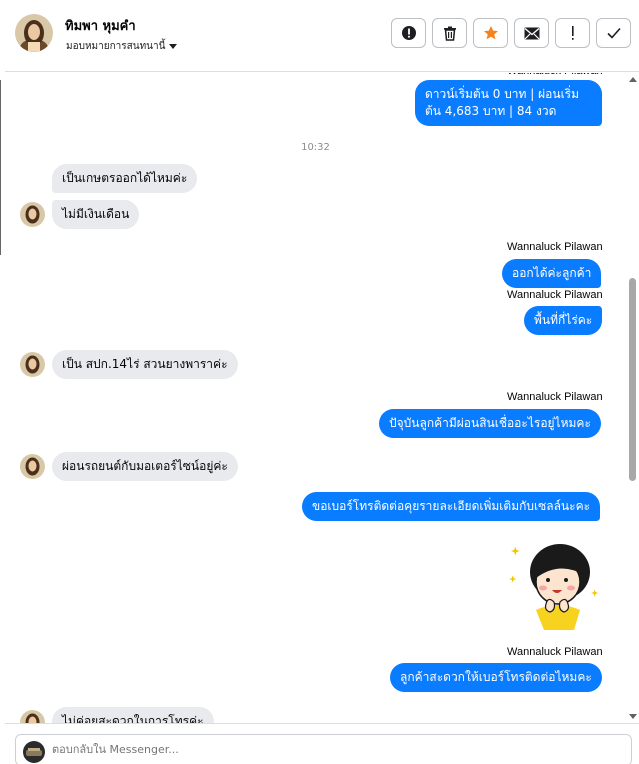  I want to click on alert-circle-icon, so click(408, 33).